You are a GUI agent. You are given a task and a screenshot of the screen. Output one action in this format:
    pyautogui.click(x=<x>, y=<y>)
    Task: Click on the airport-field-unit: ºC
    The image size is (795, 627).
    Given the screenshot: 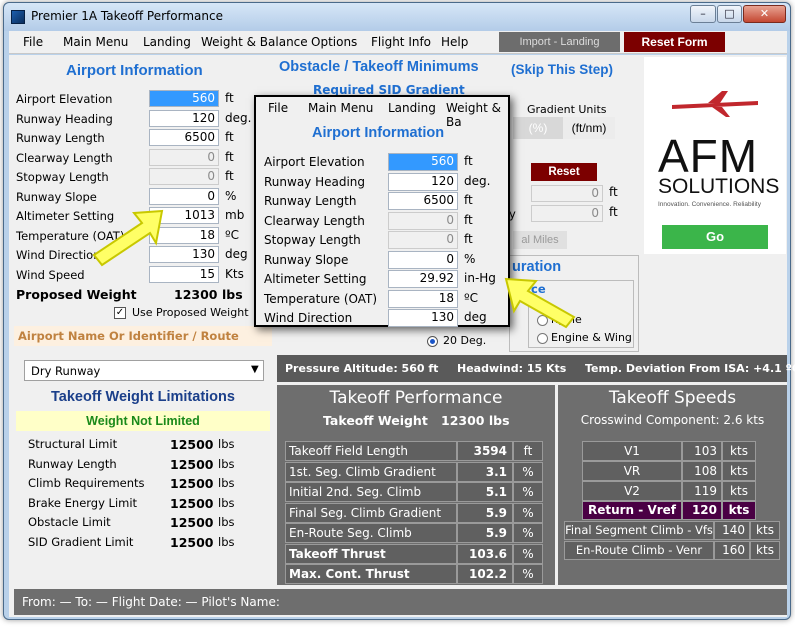 What is the action you would take?
    pyautogui.click(x=232, y=234)
    